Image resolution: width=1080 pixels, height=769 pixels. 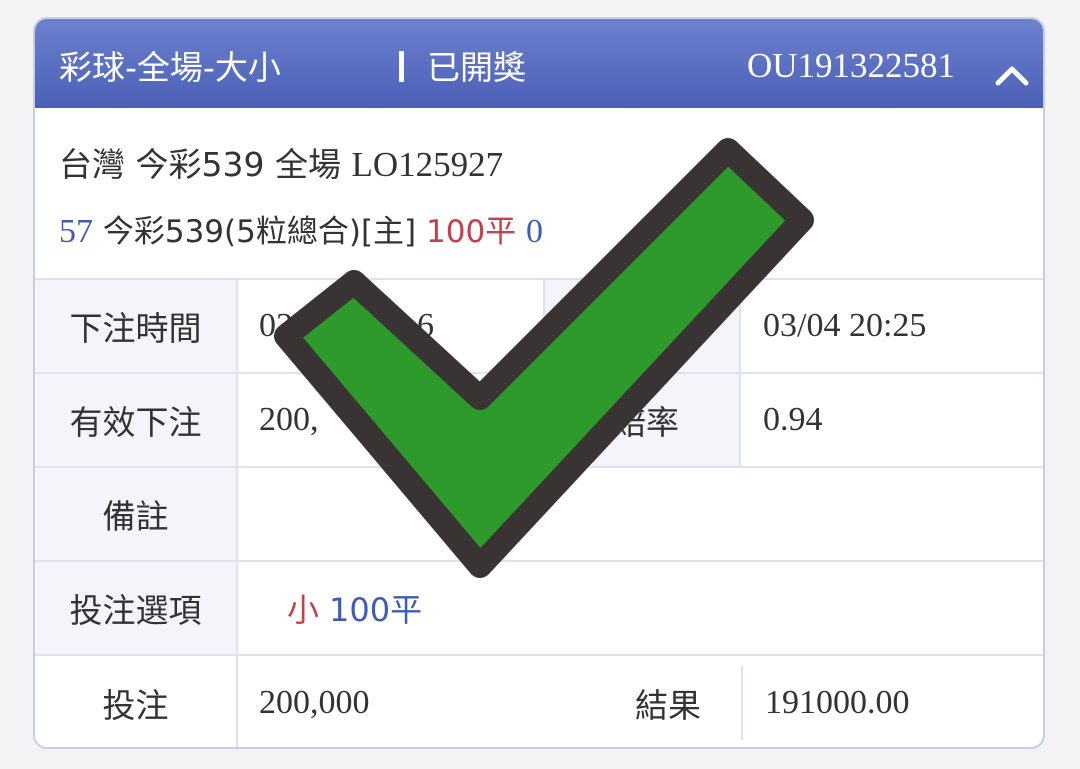 I want to click on match-game: 今彩539, so click(x=200, y=164).